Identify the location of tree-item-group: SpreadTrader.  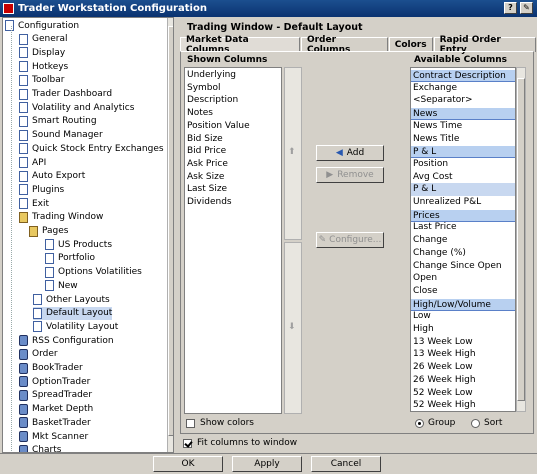
(55, 395).